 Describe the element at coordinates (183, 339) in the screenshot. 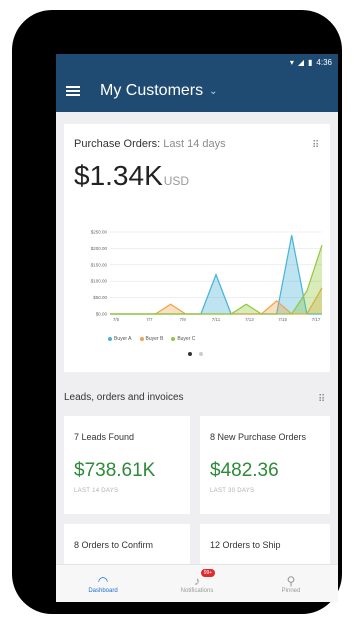

I see `legend-item-c: Buyer C` at that location.